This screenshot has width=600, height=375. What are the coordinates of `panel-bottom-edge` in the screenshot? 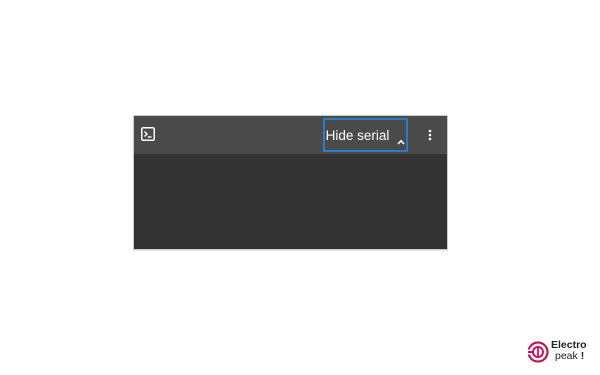 It's located at (290, 251).